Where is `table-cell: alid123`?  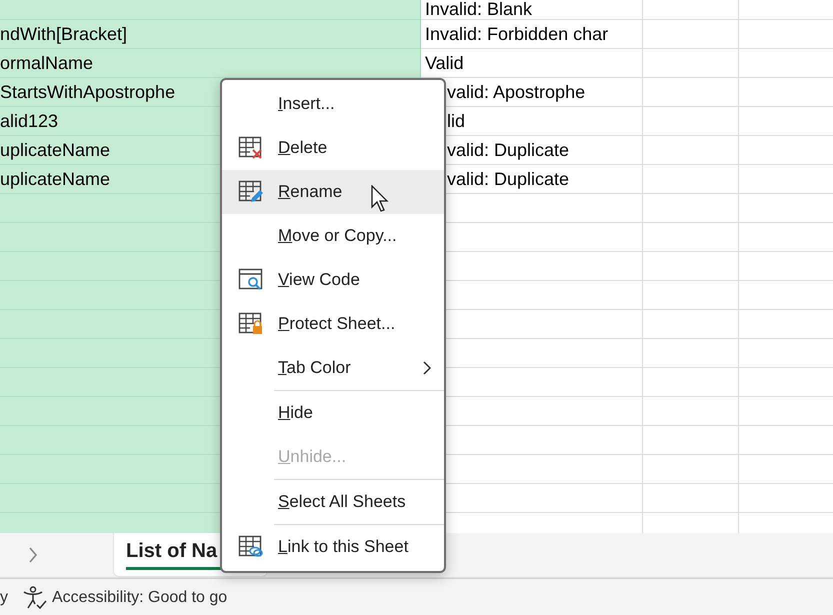 table-cell: alid123 is located at coordinates (29, 121).